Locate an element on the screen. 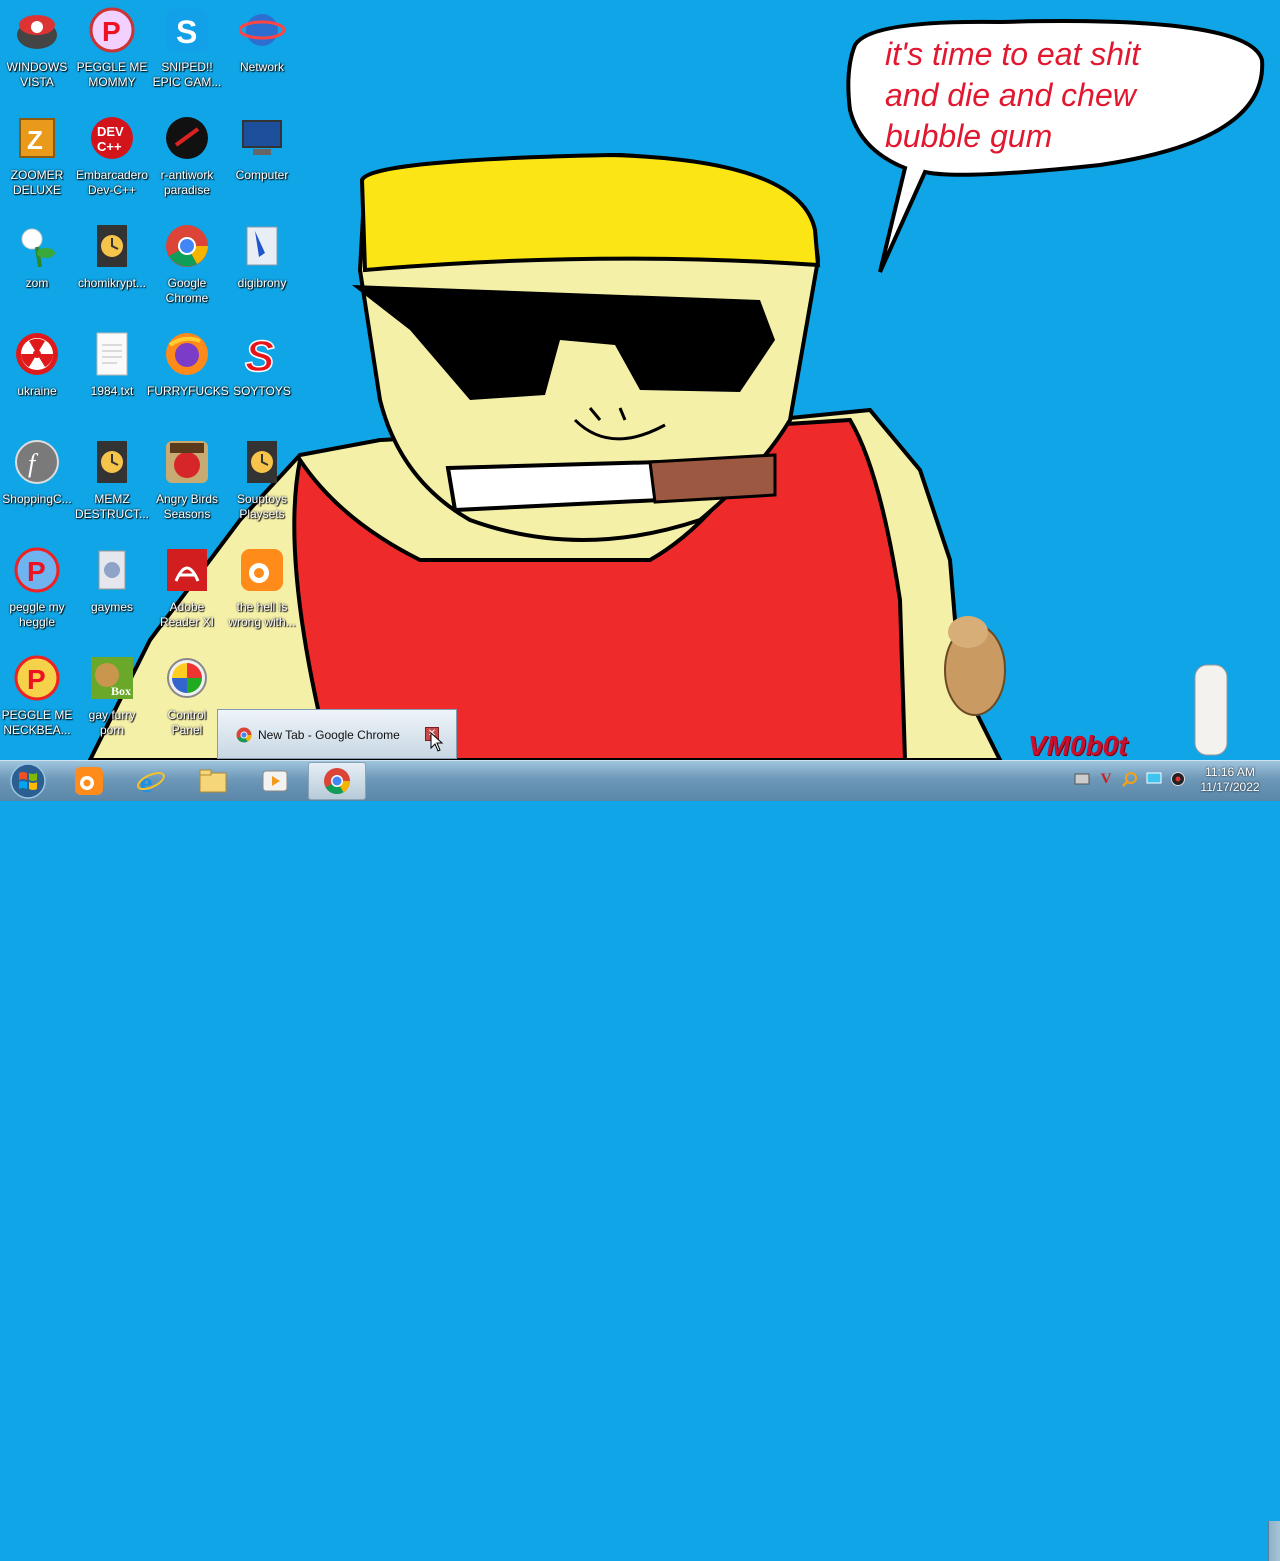 This screenshot has height=1561, width=1280. tray-volume-icon is located at coordinates (1178, 779).